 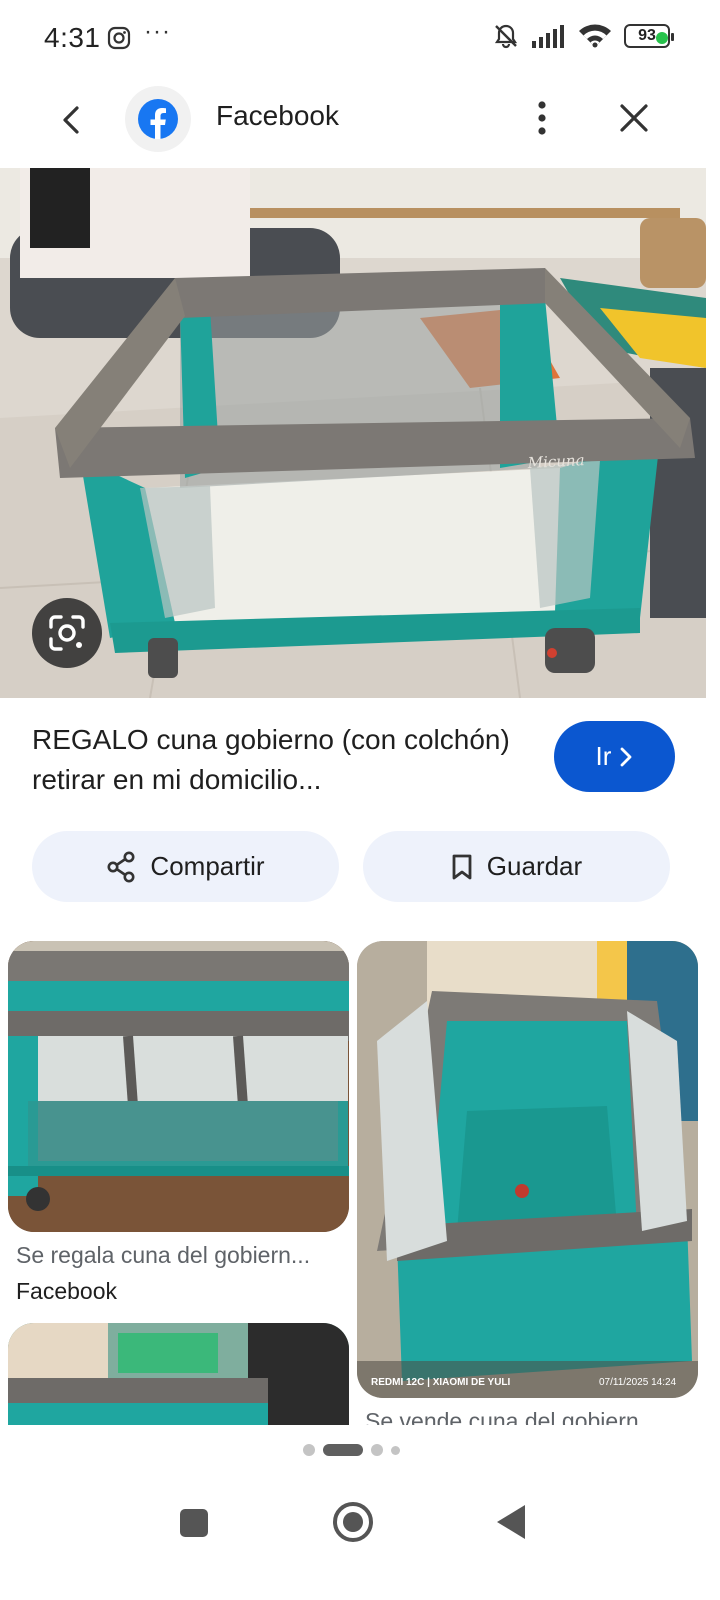 I want to click on close-icon, so click(x=634, y=118).